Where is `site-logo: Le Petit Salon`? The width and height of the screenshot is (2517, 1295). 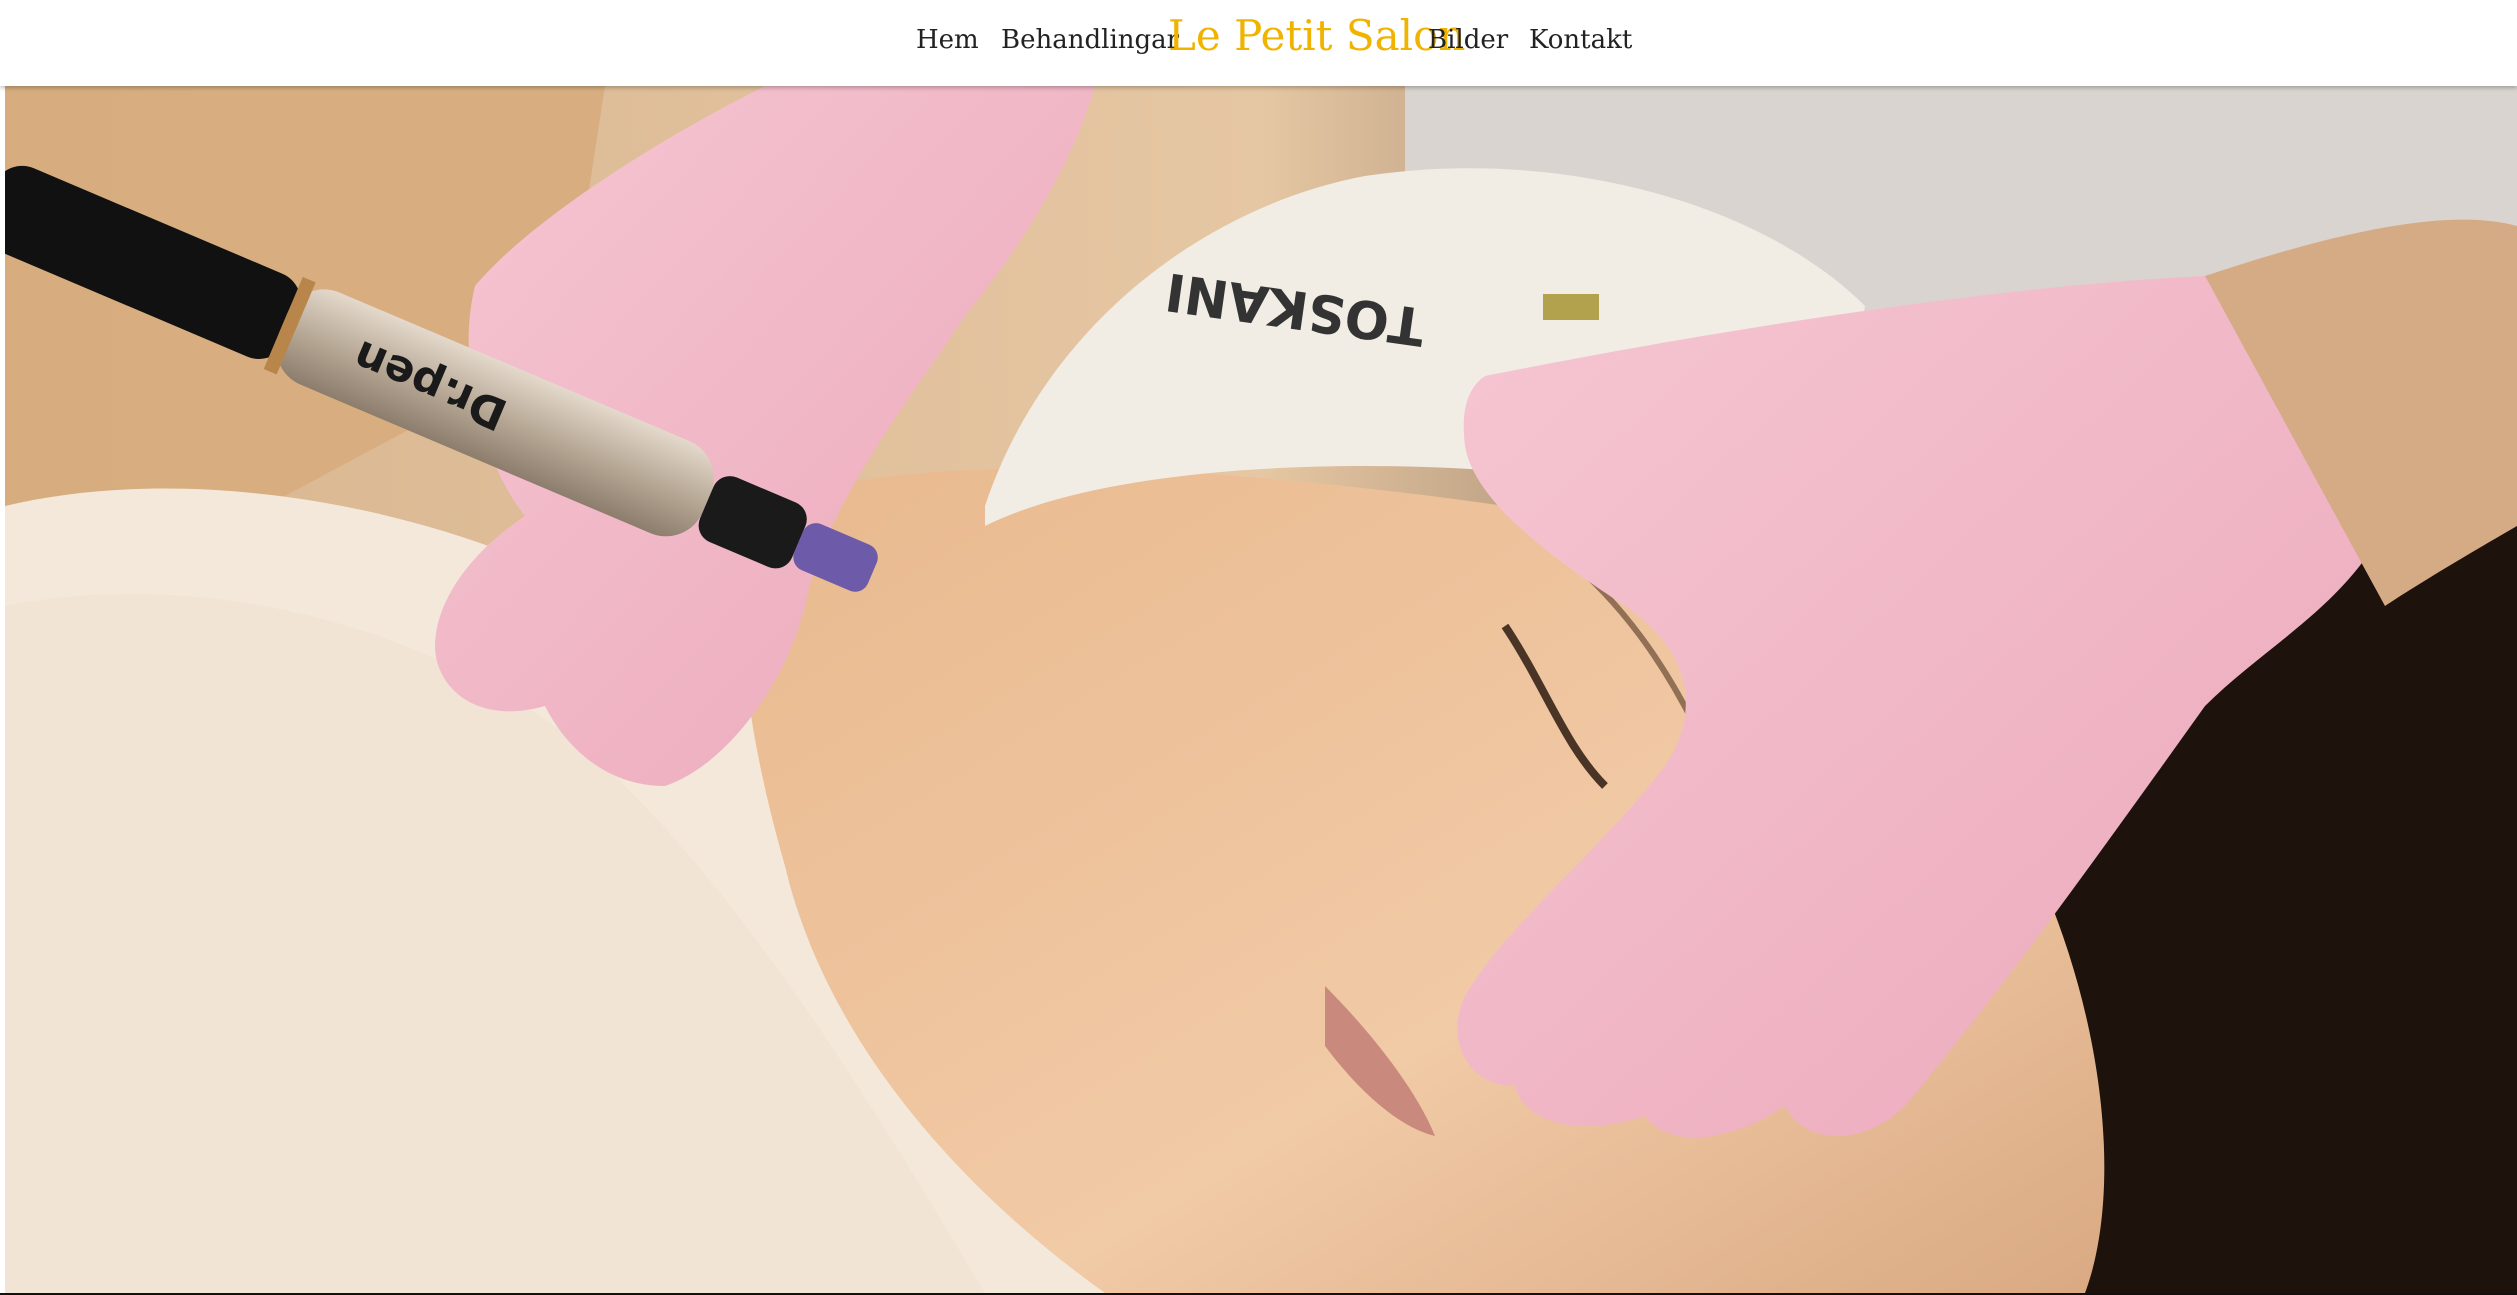 site-logo: Le Petit Salon is located at coordinates (1316, 36).